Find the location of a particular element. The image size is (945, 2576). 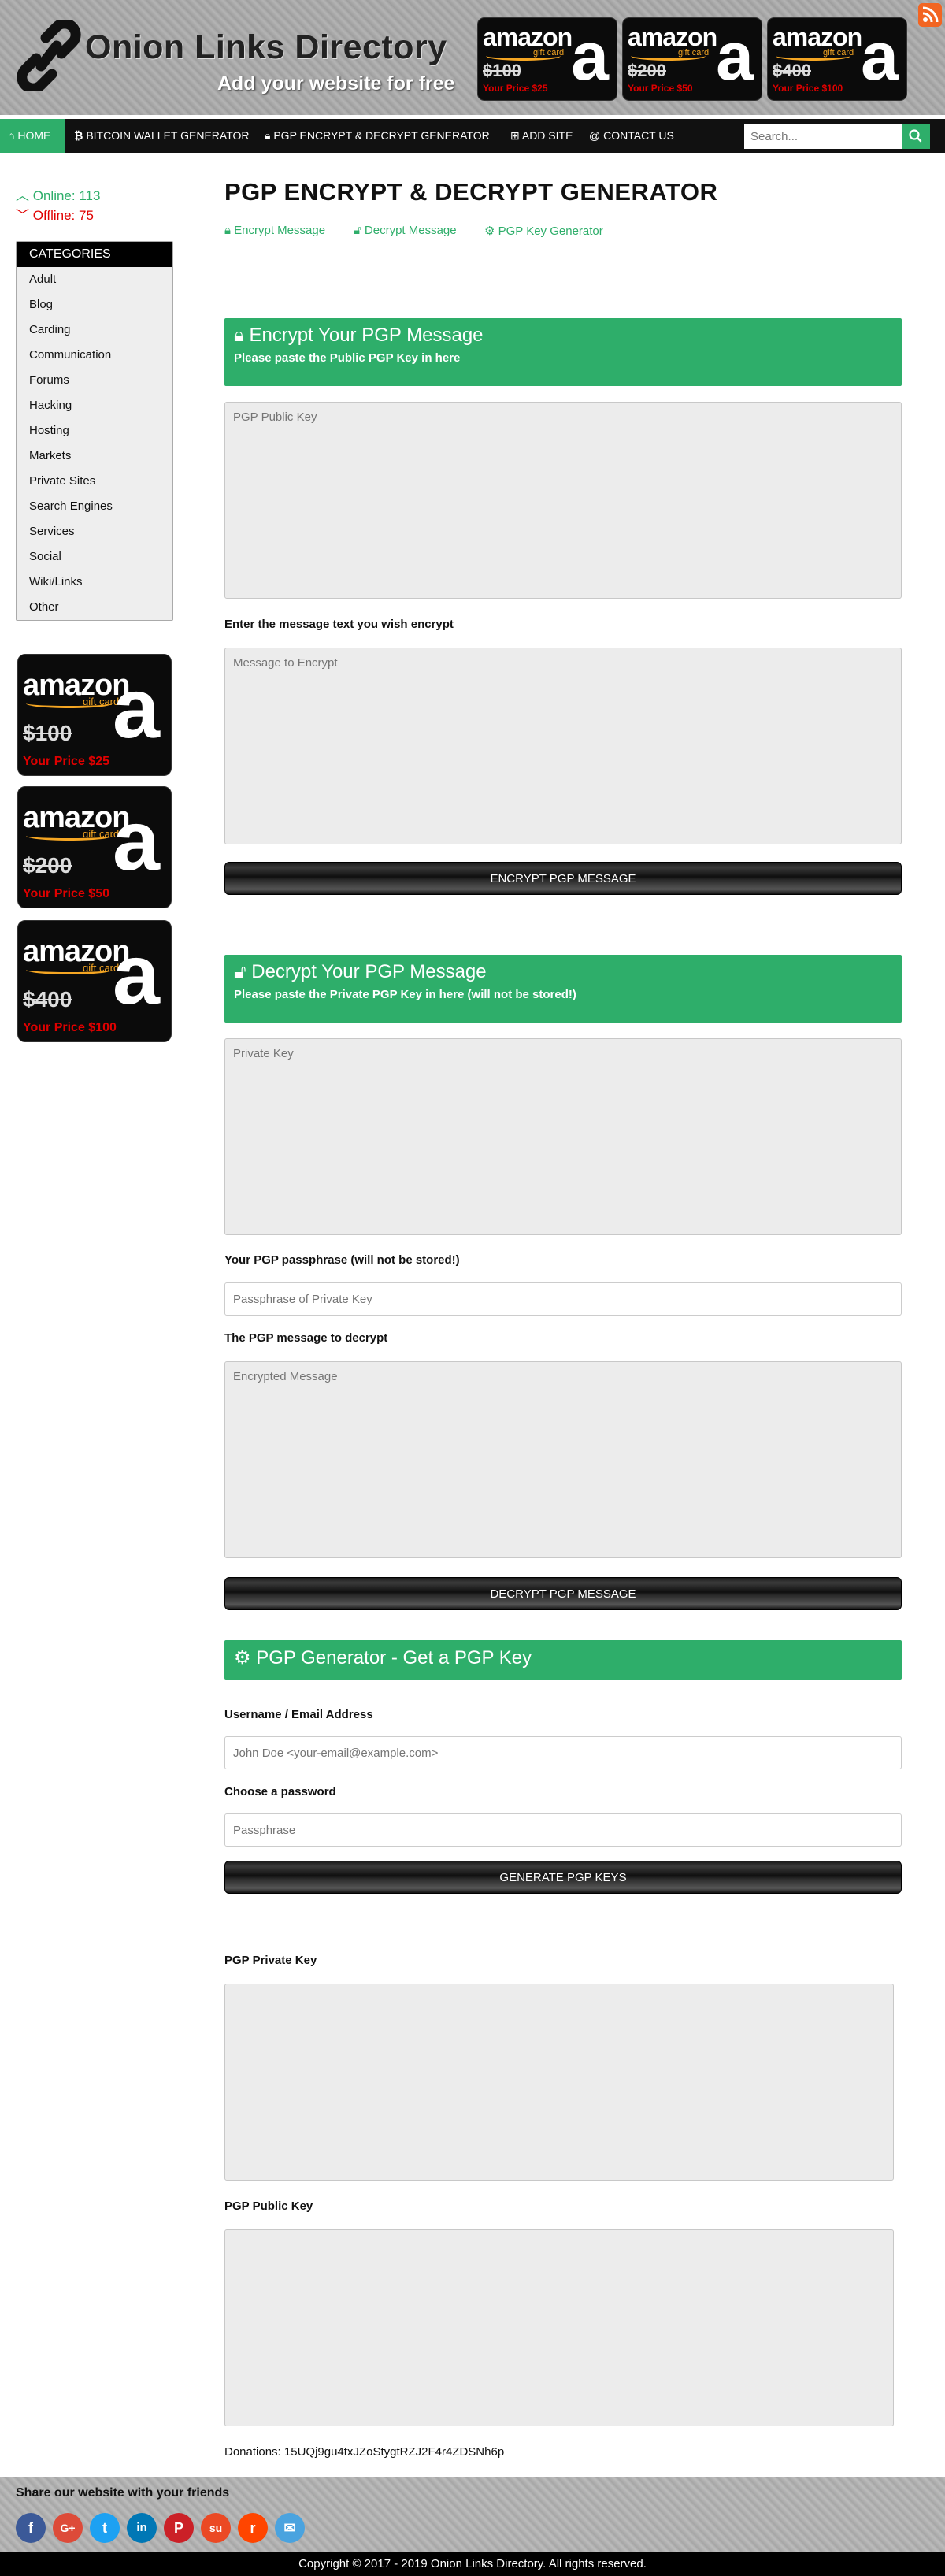

password-input is located at coordinates (563, 1830).